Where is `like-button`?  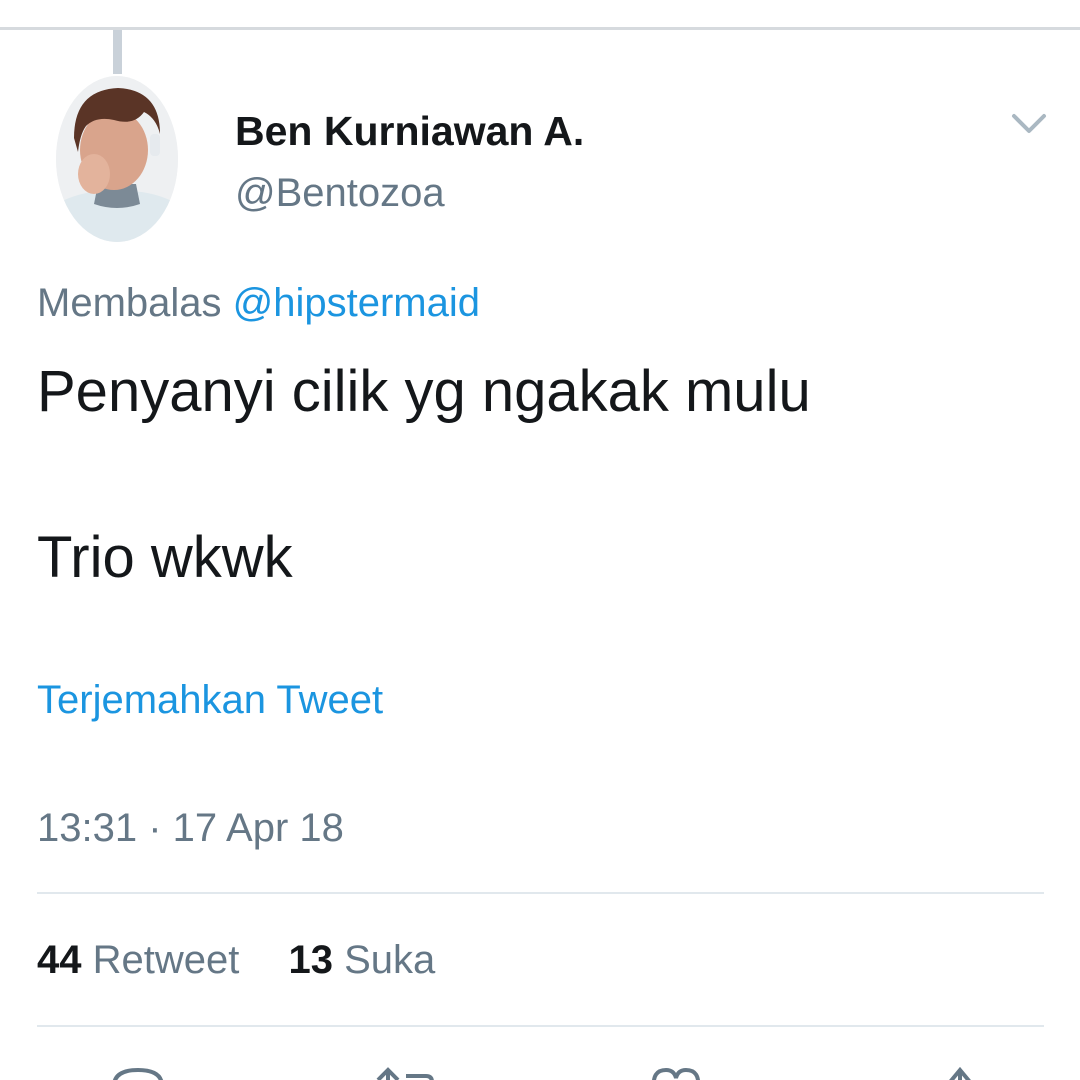 like-button is located at coordinates (676, 1071).